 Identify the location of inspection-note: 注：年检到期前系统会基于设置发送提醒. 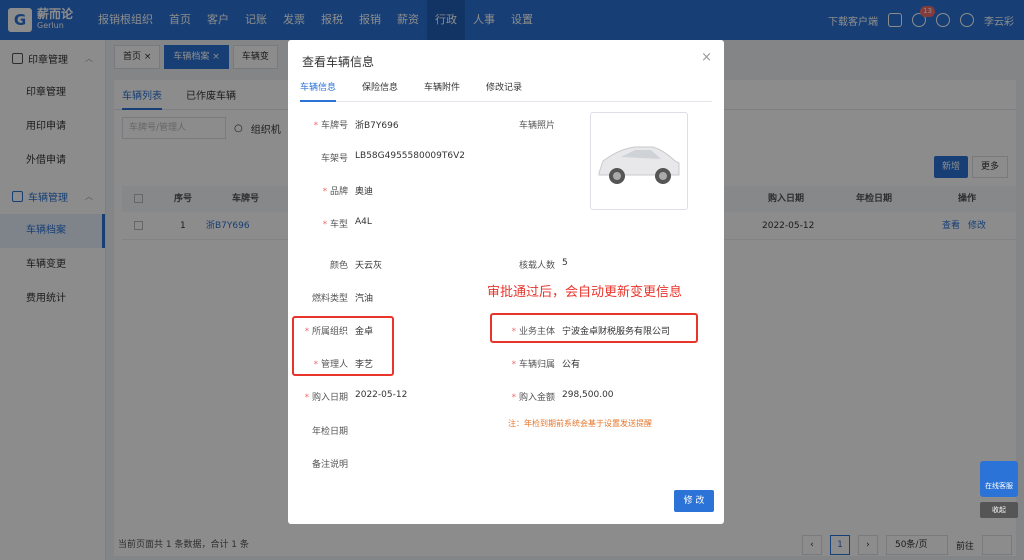
(580, 423).